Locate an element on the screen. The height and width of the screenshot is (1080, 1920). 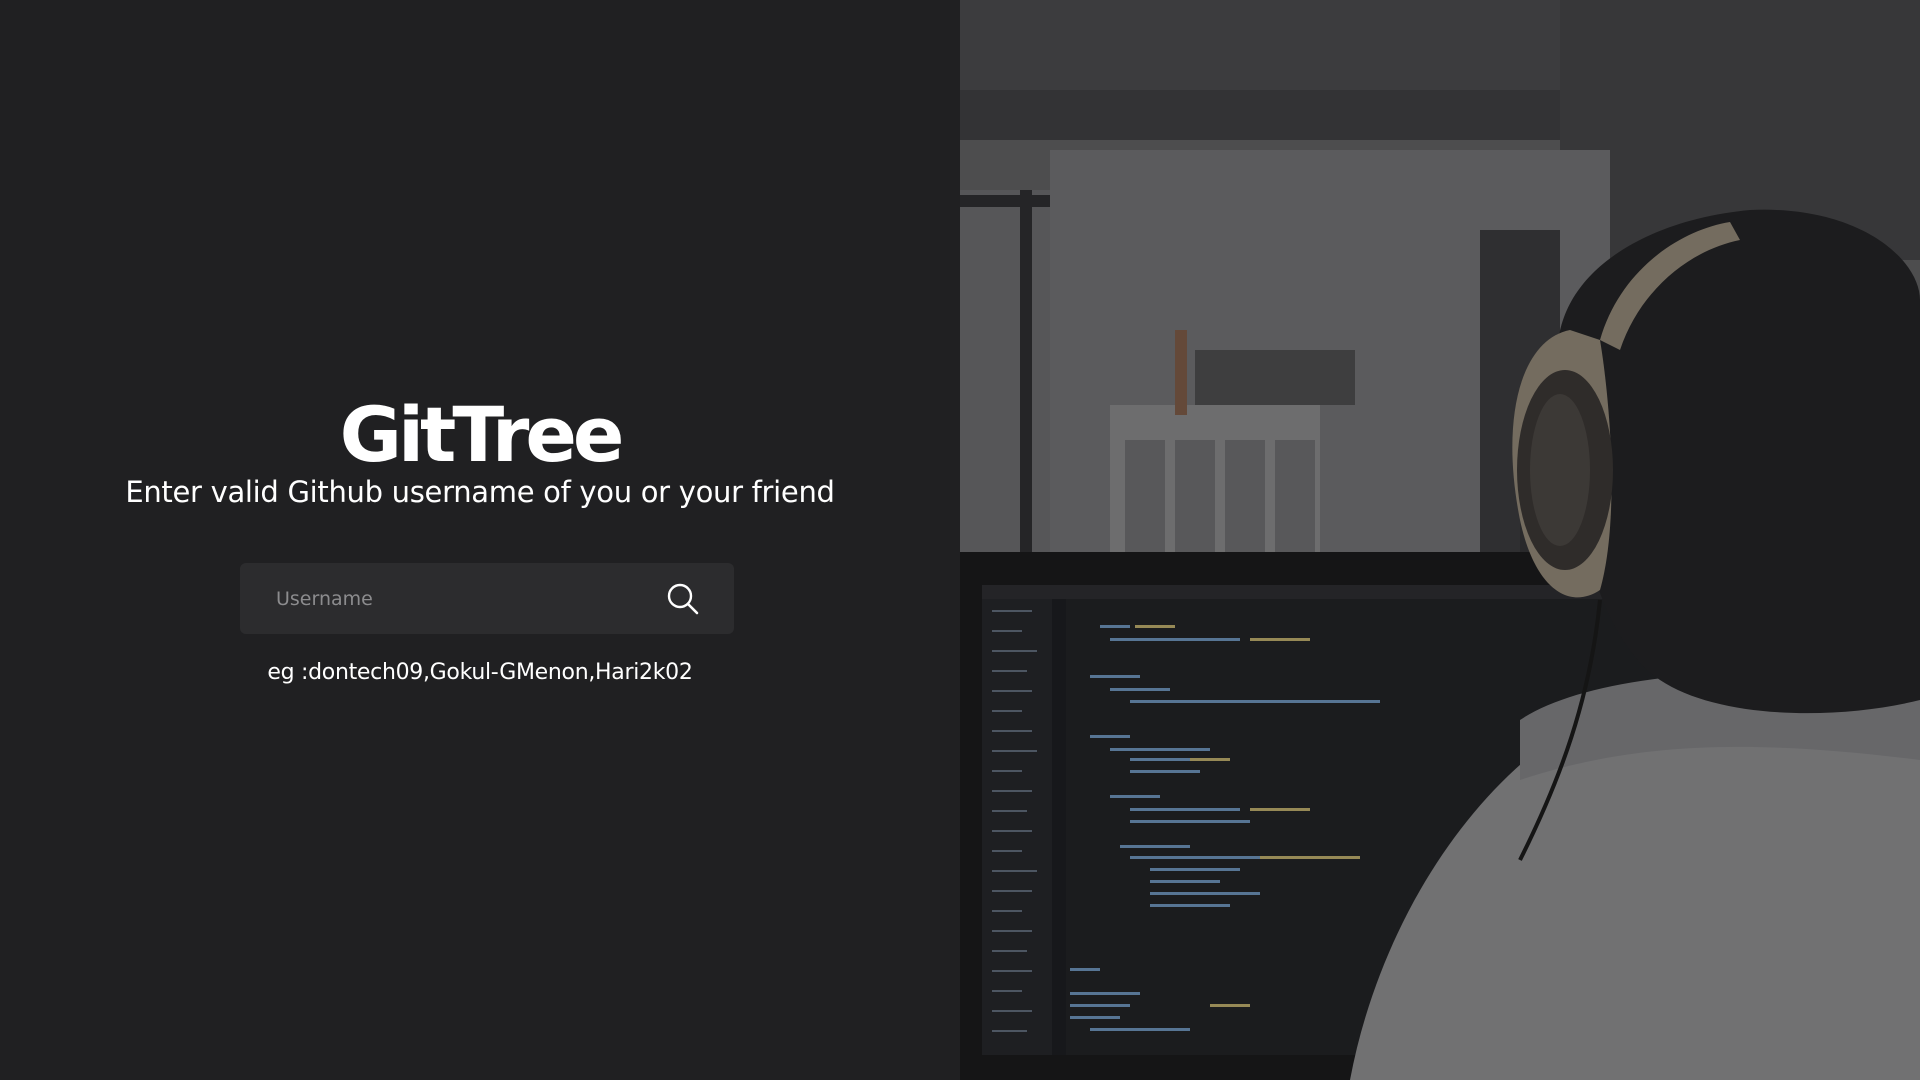
search-box is located at coordinates (487, 598).